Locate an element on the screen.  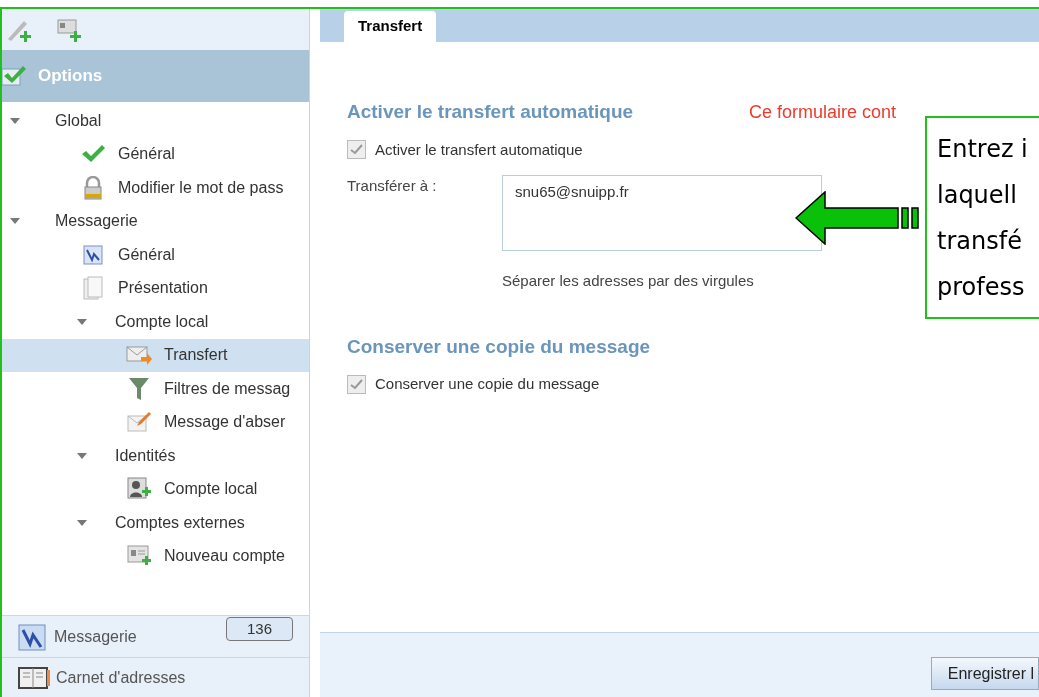
callout-text: laquell is located at coordinates (977, 195).